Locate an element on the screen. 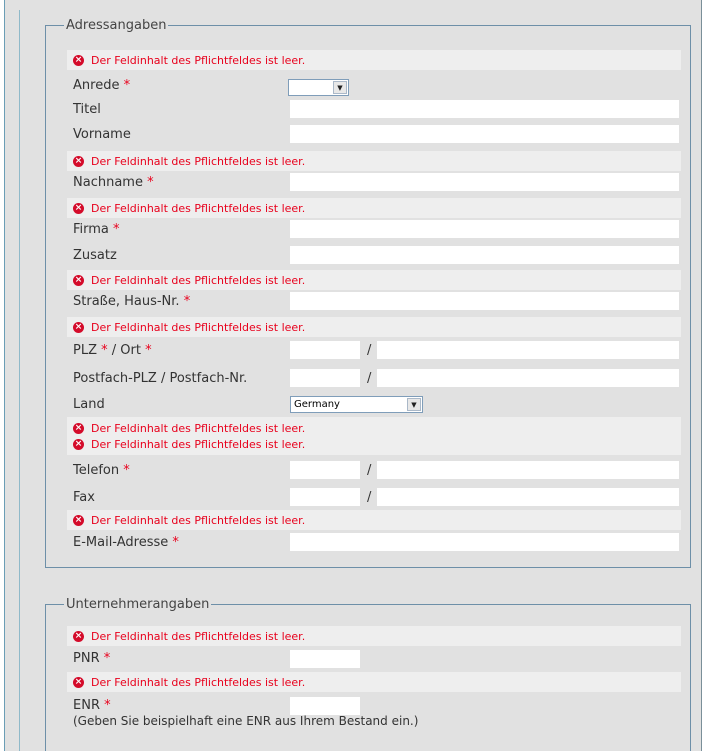  anrede-label: Anrede * is located at coordinates (101, 85).